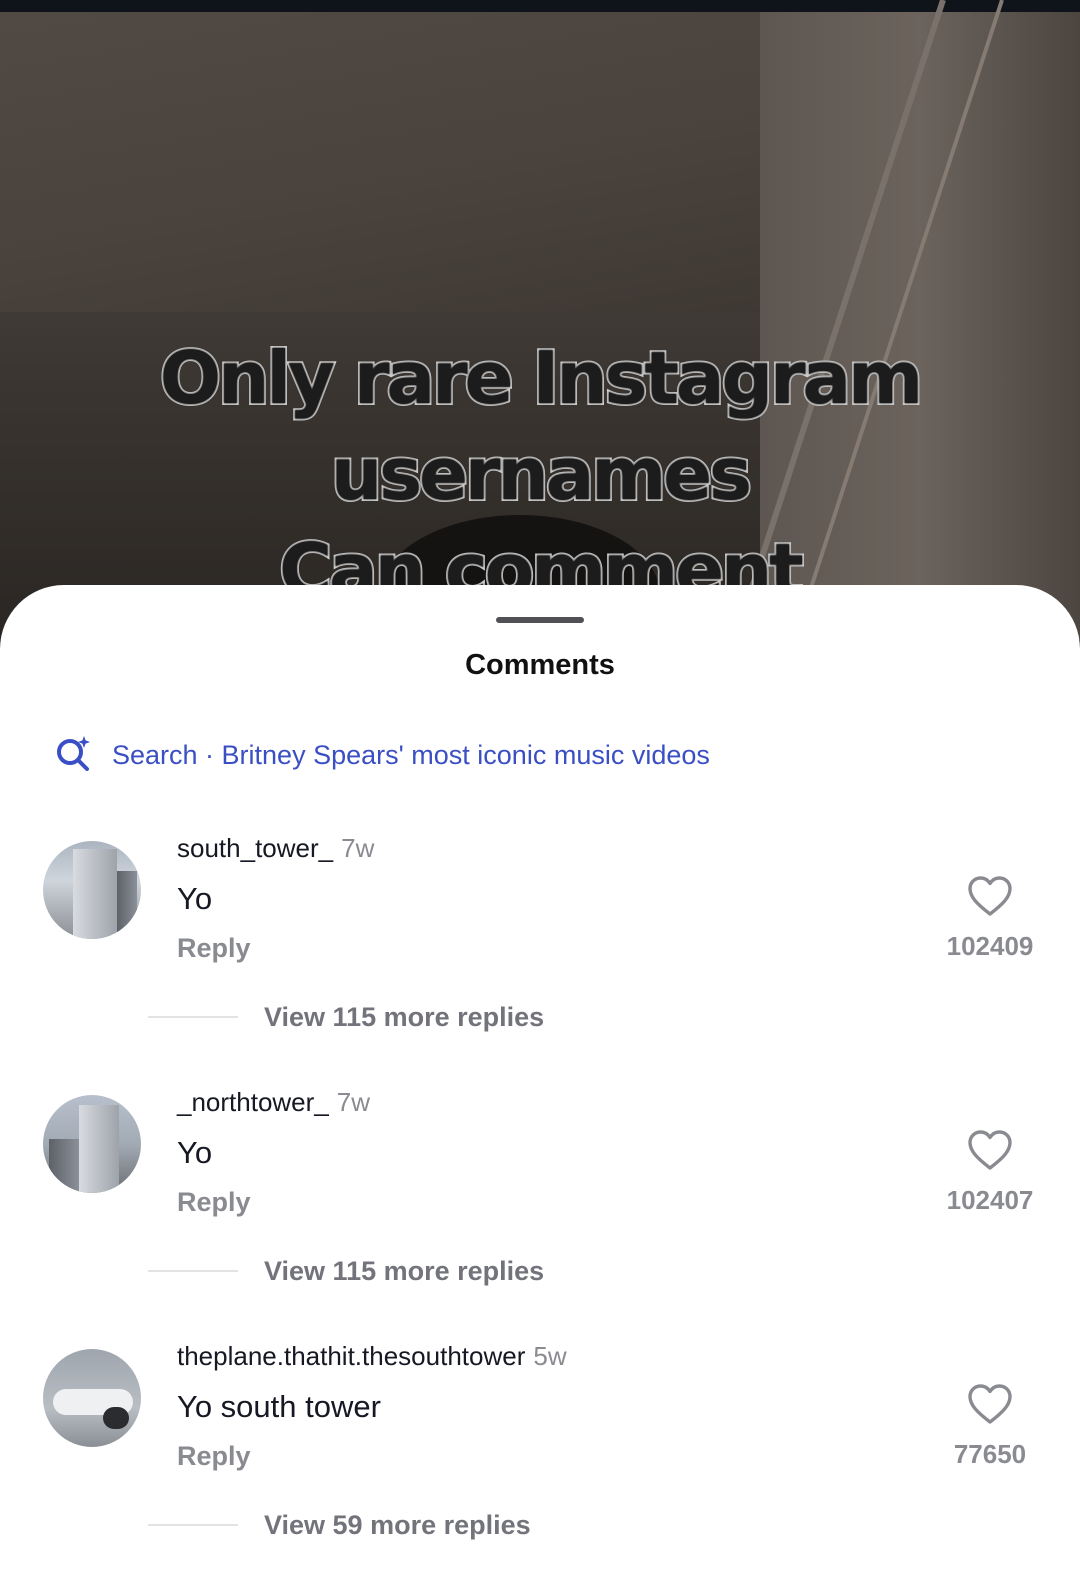 Image resolution: width=1080 pixels, height=1591 pixels. I want to click on drag-handle, so click(540, 620).